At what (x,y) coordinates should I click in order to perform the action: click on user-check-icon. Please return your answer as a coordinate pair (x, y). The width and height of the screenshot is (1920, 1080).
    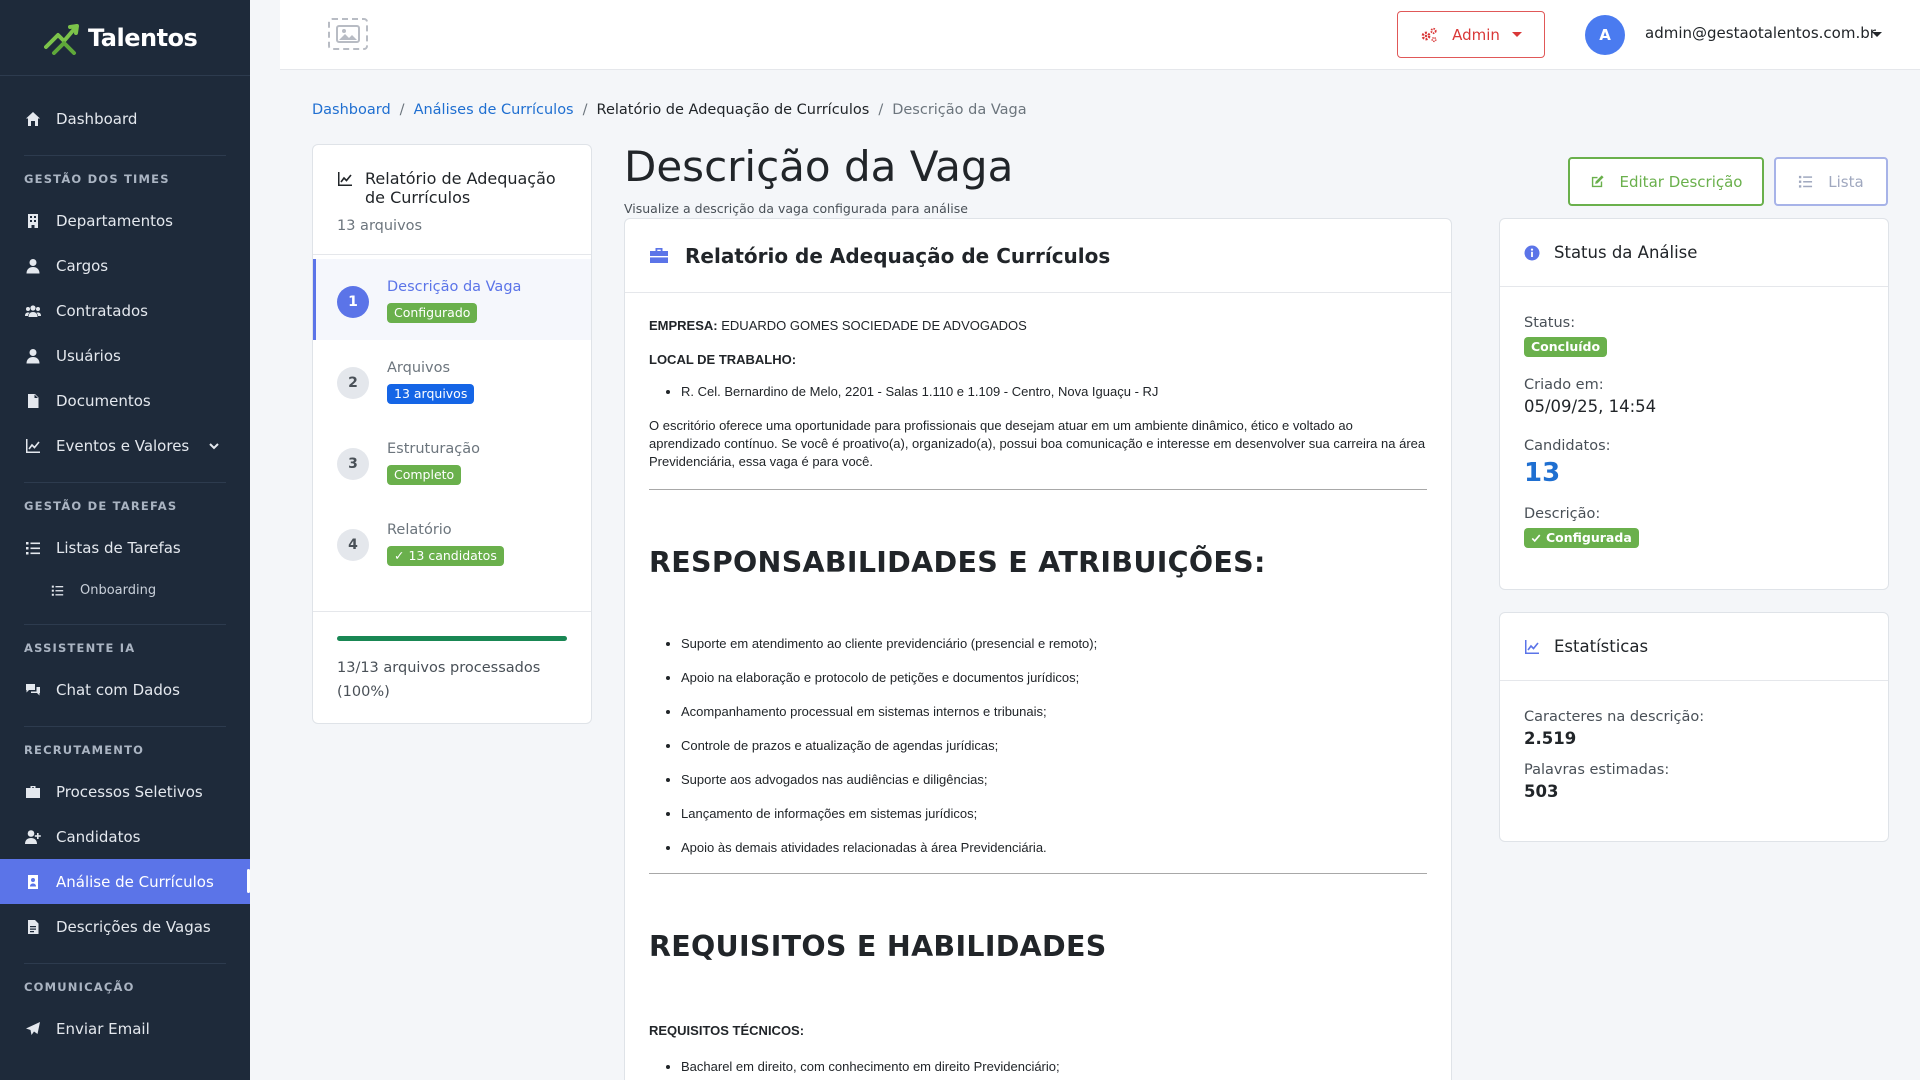
    Looking at the image, I should click on (33, 882).